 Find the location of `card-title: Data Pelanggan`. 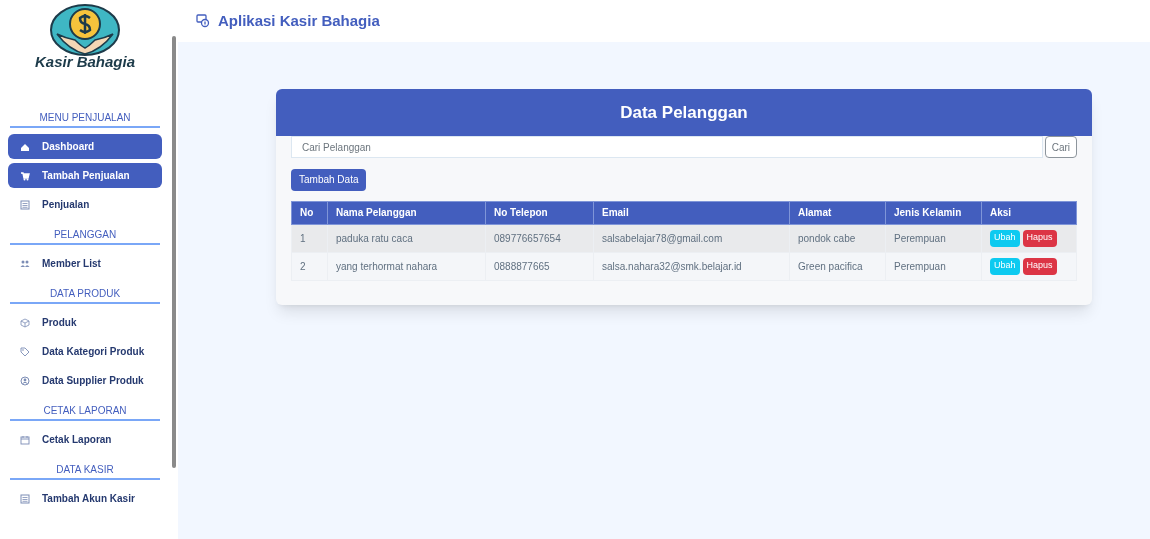

card-title: Data Pelanggan is located at coordinates (684, 112).